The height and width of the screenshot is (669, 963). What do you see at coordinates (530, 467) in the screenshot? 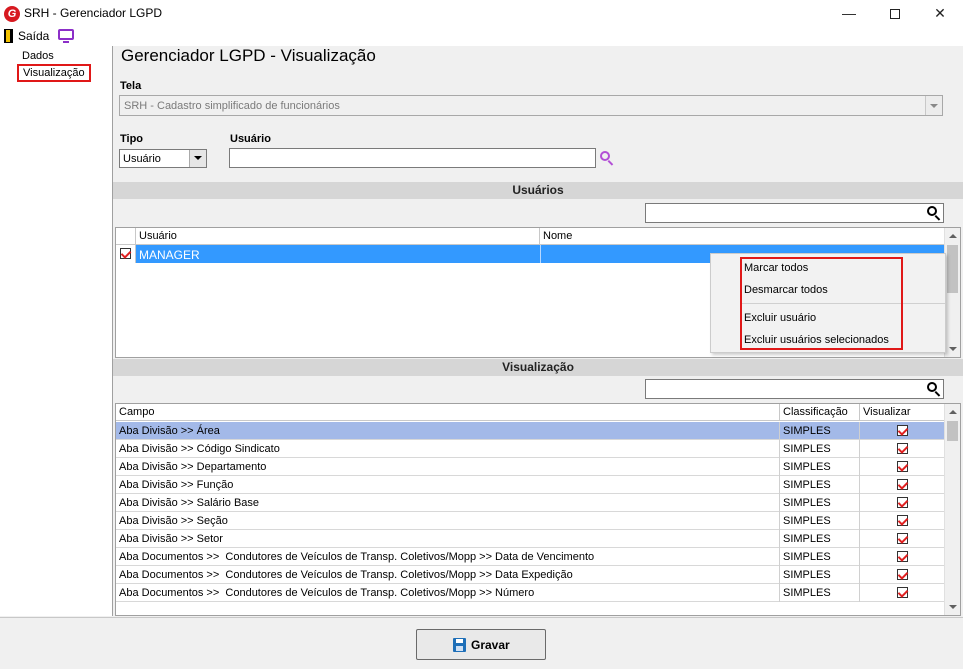
I see `table-row: Aba Divisão >> Departamento SIMPLES` at bounding box center [530, 467].